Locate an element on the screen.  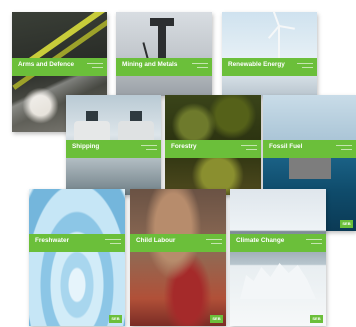
cover-freshwater: Freshwater SEB is located at coordinates (77, 257).